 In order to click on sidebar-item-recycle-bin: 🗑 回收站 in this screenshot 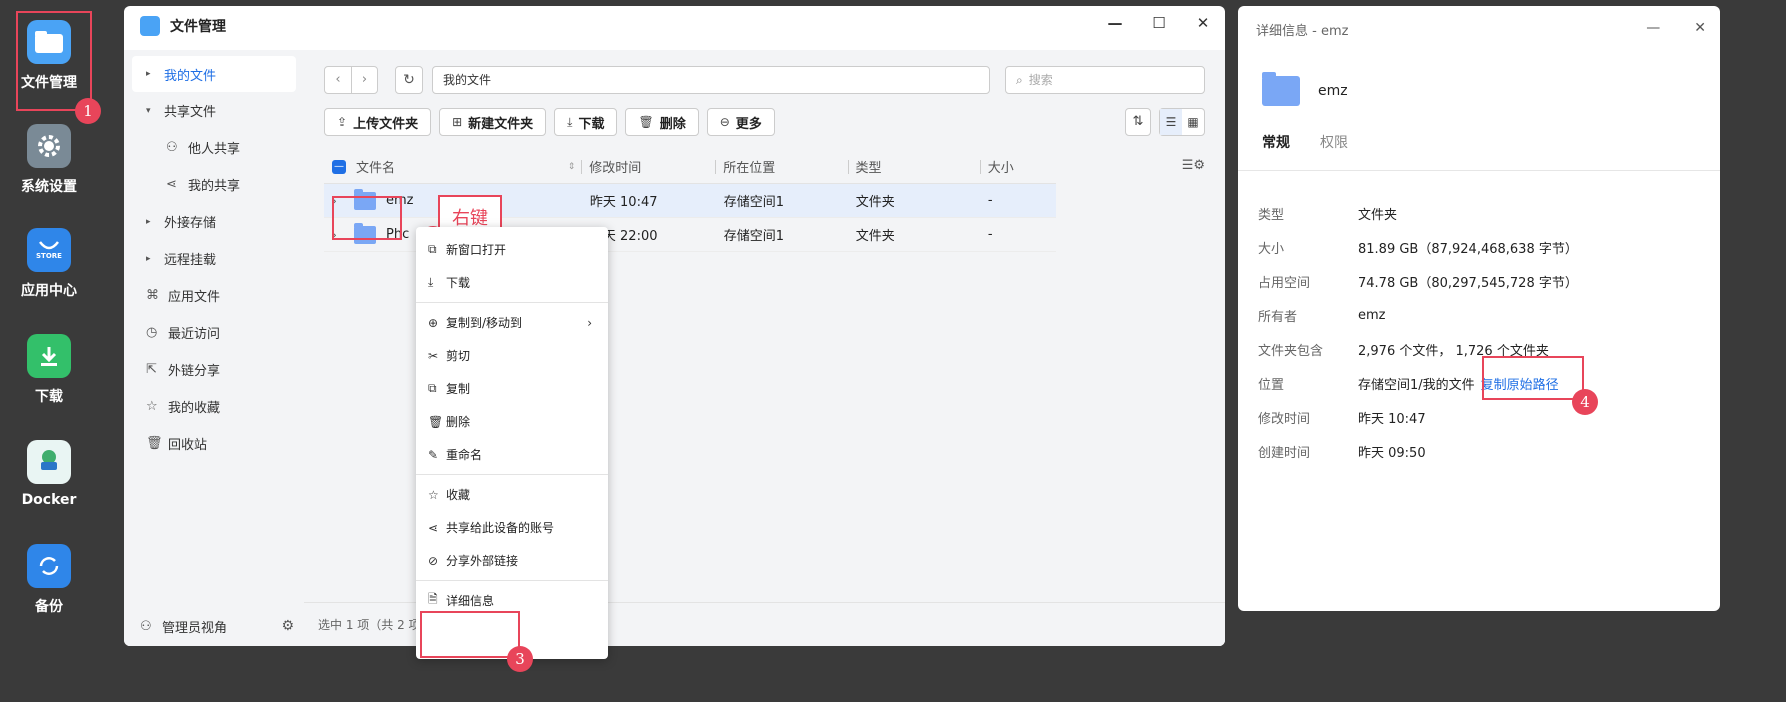, I will do `click(214, 443)`.